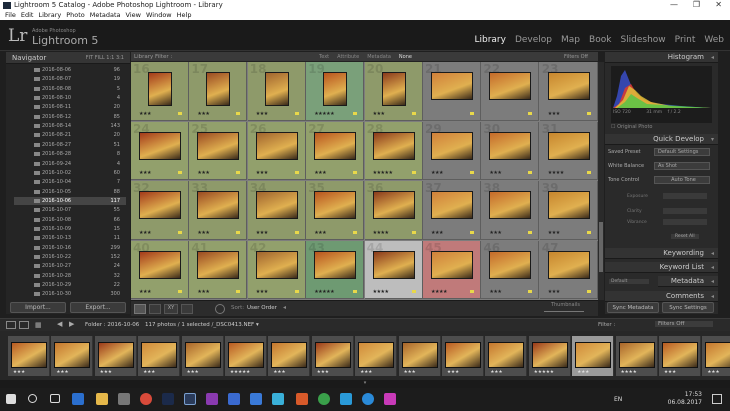  I want to click on menu-window: Window, so click(159, 15).